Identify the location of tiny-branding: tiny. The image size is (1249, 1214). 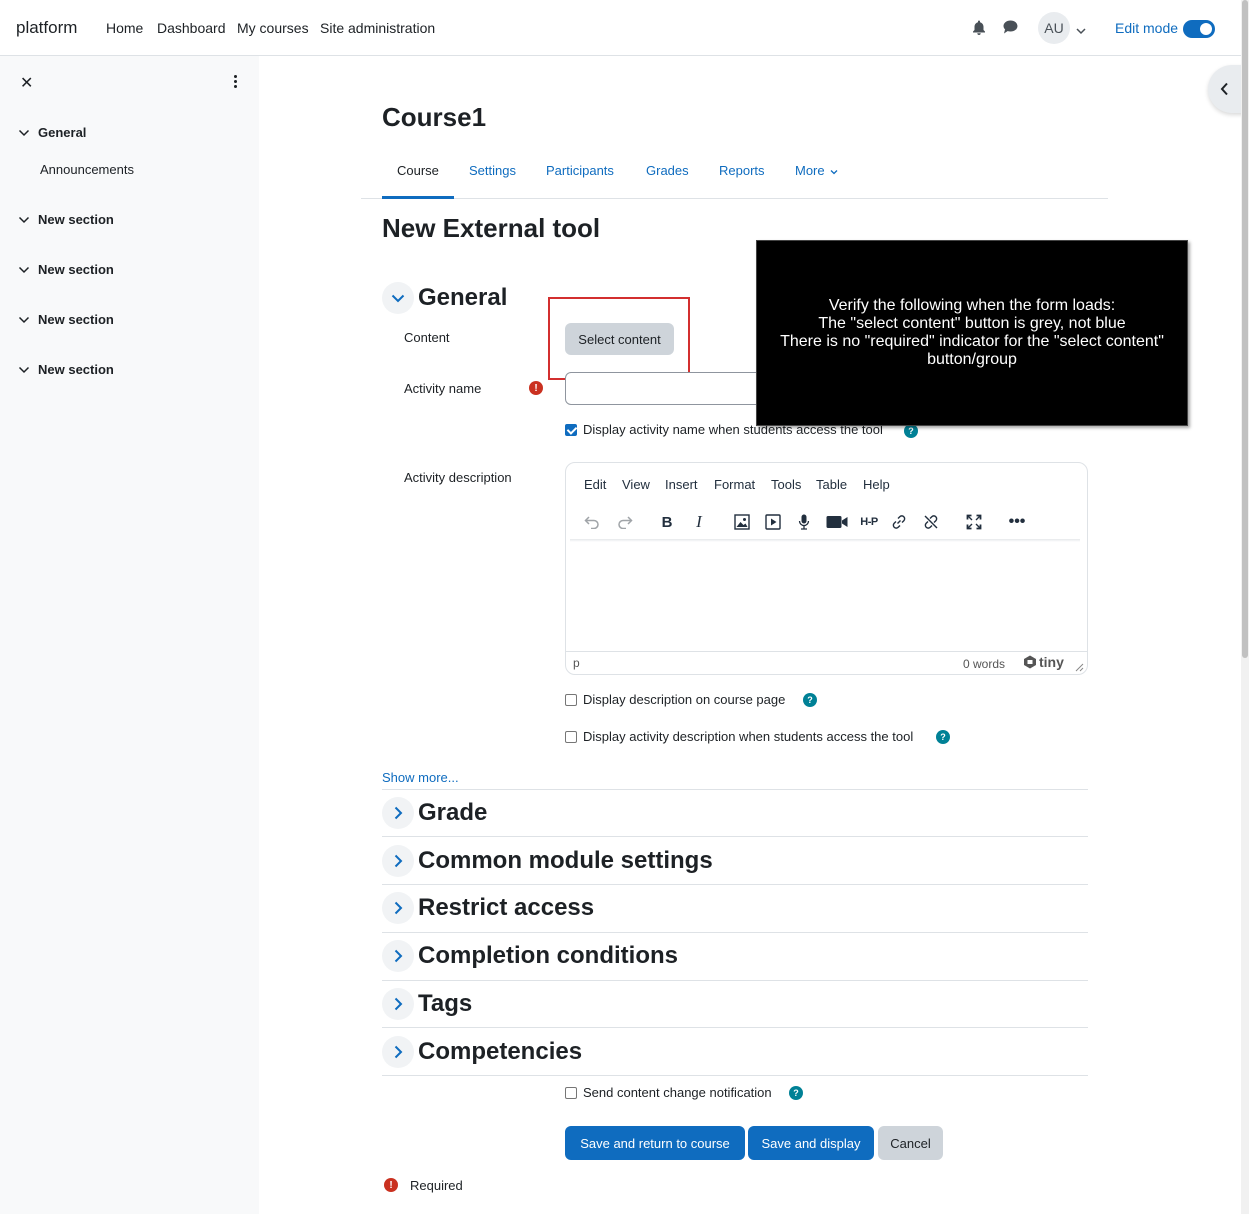
(1043, 662).